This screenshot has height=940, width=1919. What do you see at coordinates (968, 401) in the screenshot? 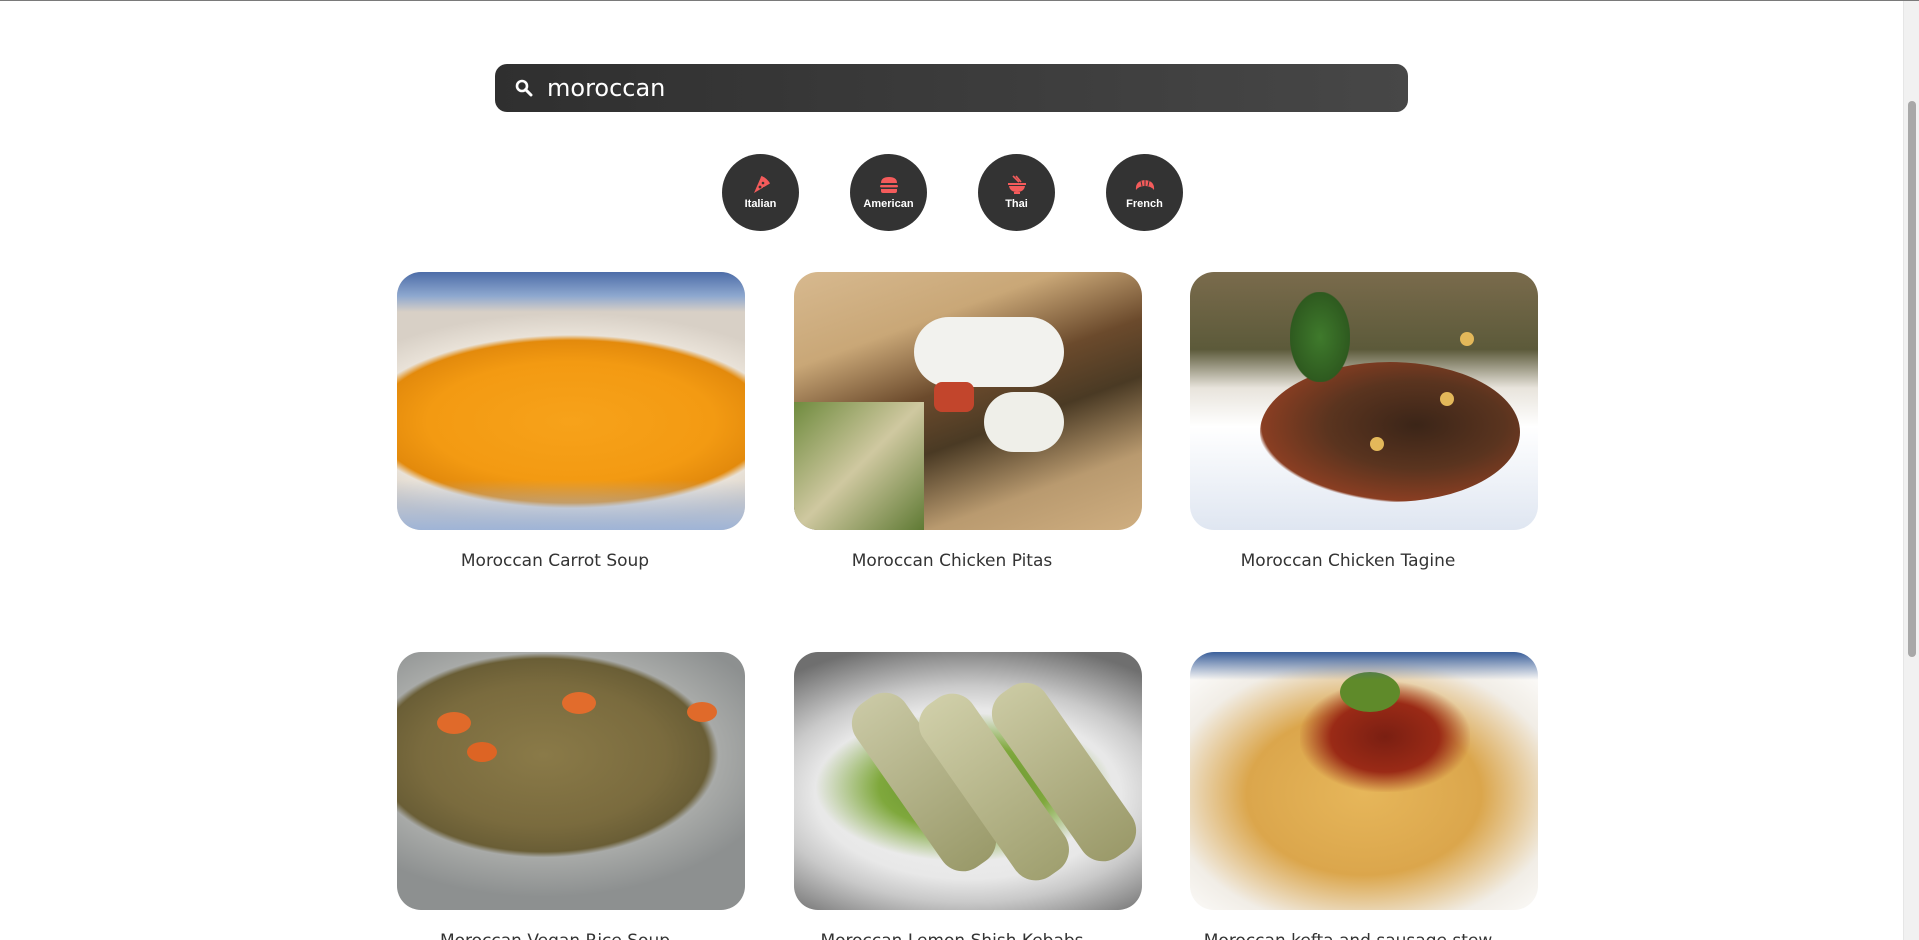
I see `recipe-image-chicken-pitas` at bounding box center [968, 401].